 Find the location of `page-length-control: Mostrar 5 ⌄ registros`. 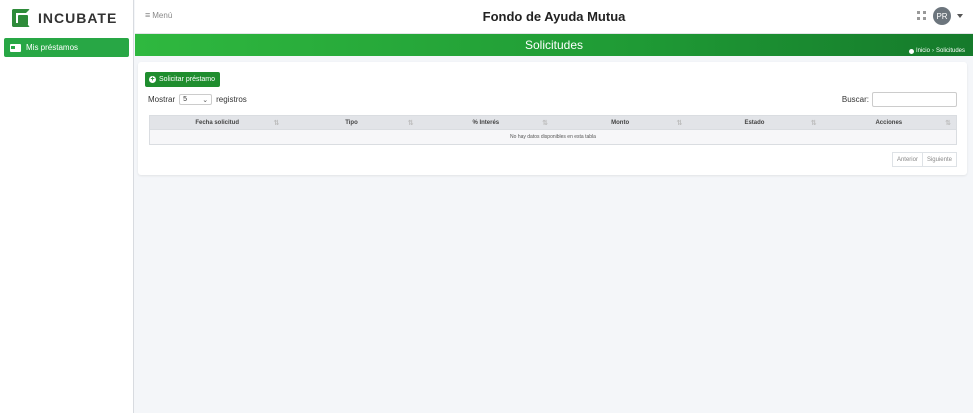

page-length-control: Mostrar 5 ⌄ registros is located at coordinates (197, 99).